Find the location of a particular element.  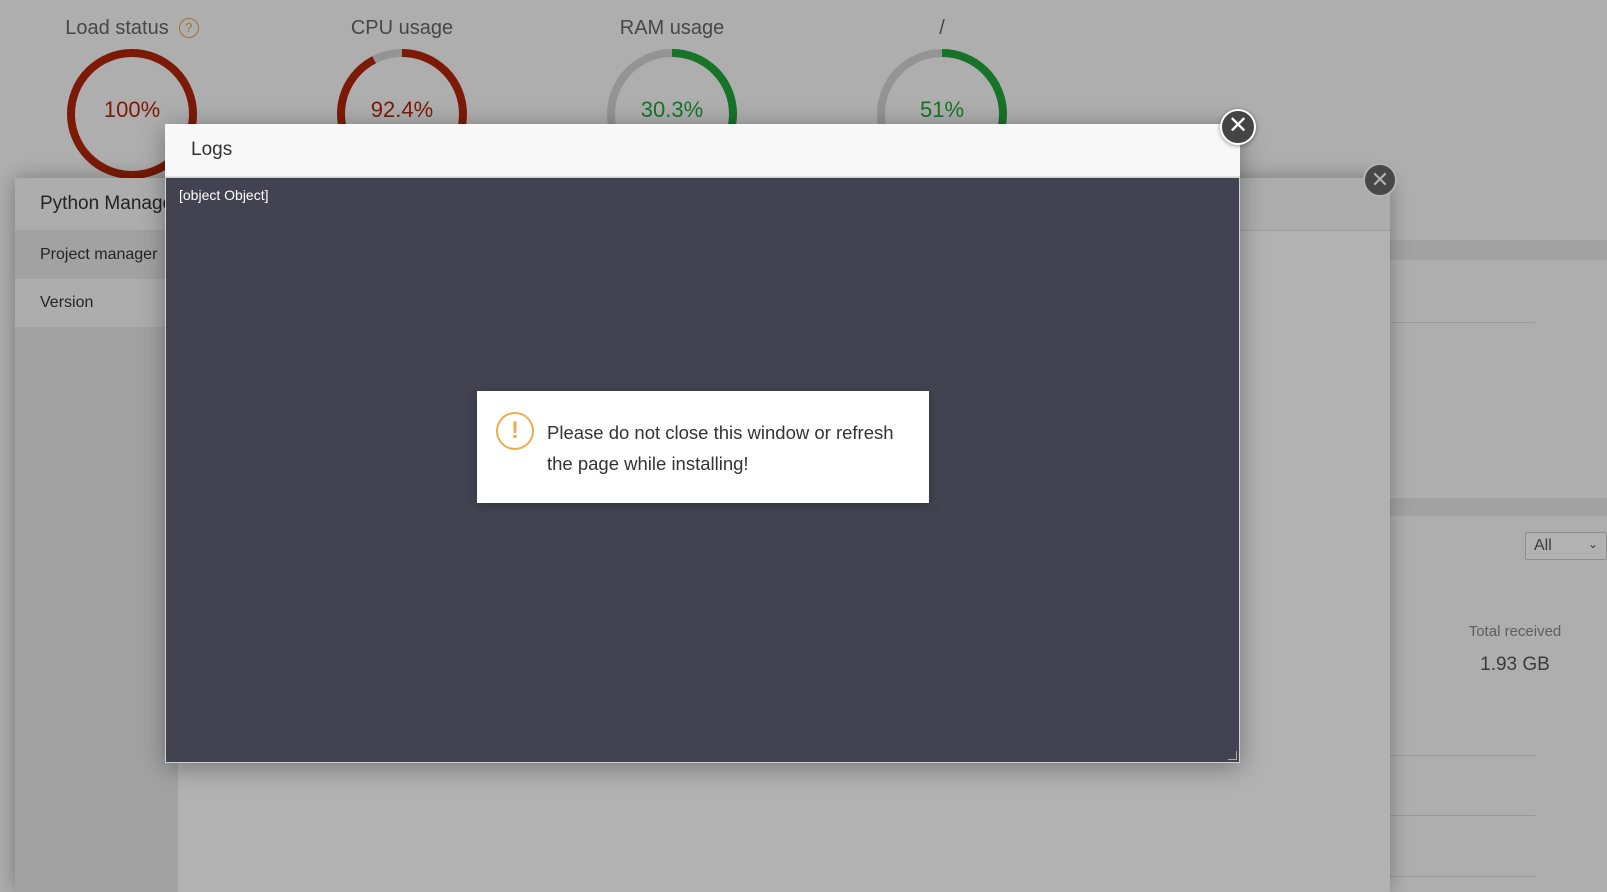

logs-header: Logs is located at coordinates (702, 150).